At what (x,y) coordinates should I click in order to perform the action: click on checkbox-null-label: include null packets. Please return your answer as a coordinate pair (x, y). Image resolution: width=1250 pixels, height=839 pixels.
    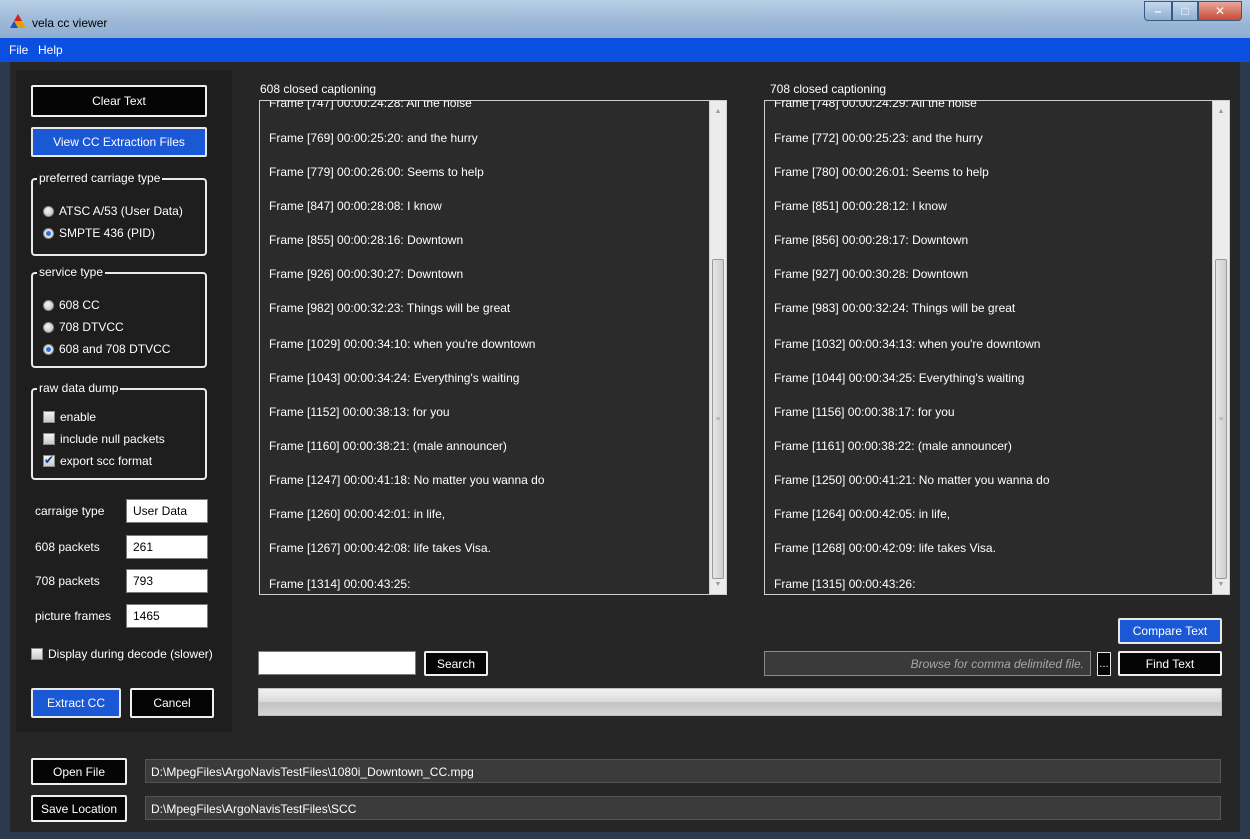
    Looking at the image, I should click on (112, 439).